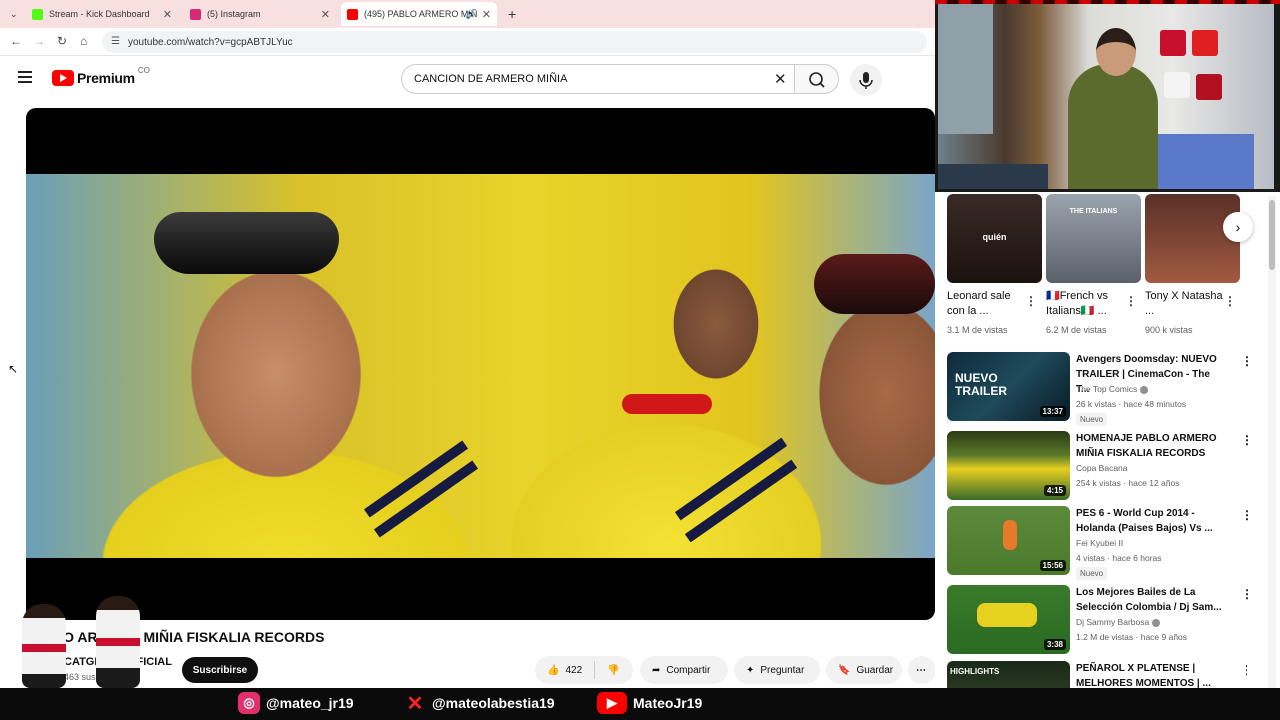  What do you see at coordinates (777, 670) in the screenshot?
I see `ask-button: ✦ Preguntar` at bounding box center [777, 670].